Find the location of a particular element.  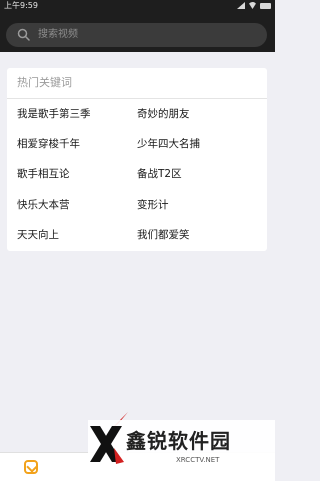

search-input: 搜索视频 is located at coordinates (136, 35).